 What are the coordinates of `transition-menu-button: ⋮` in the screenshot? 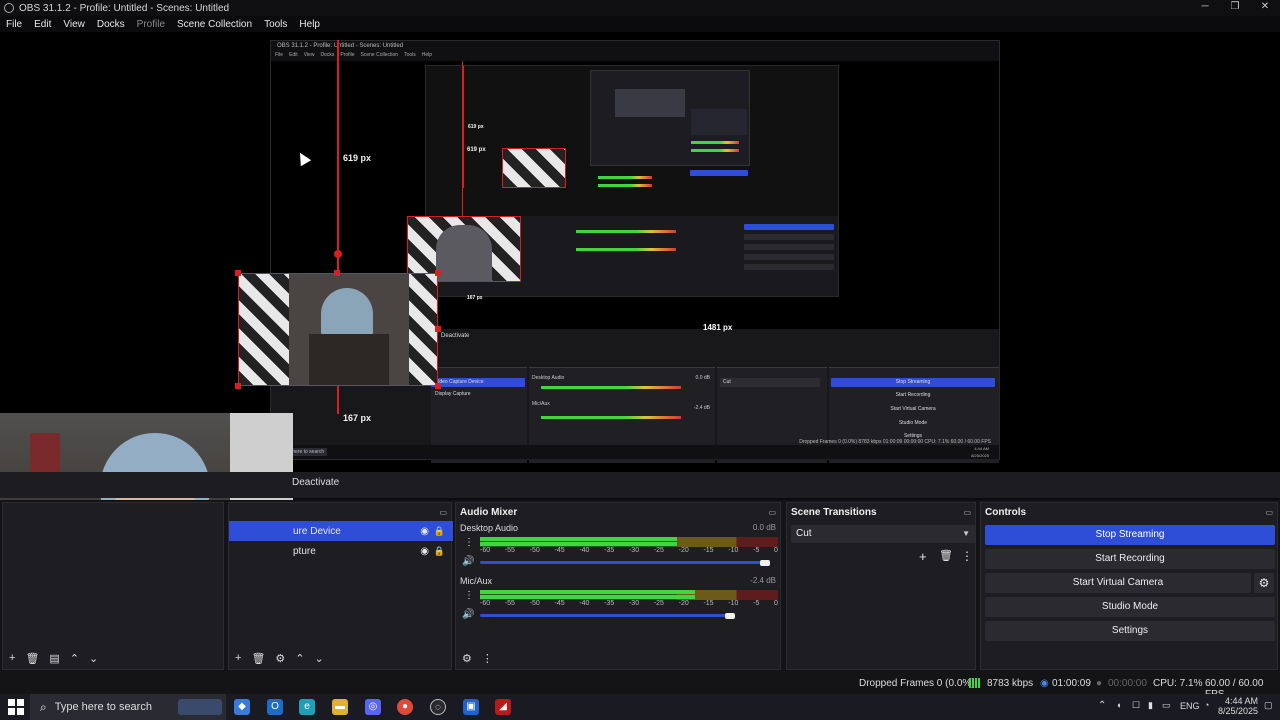 It's located at (967, 556).